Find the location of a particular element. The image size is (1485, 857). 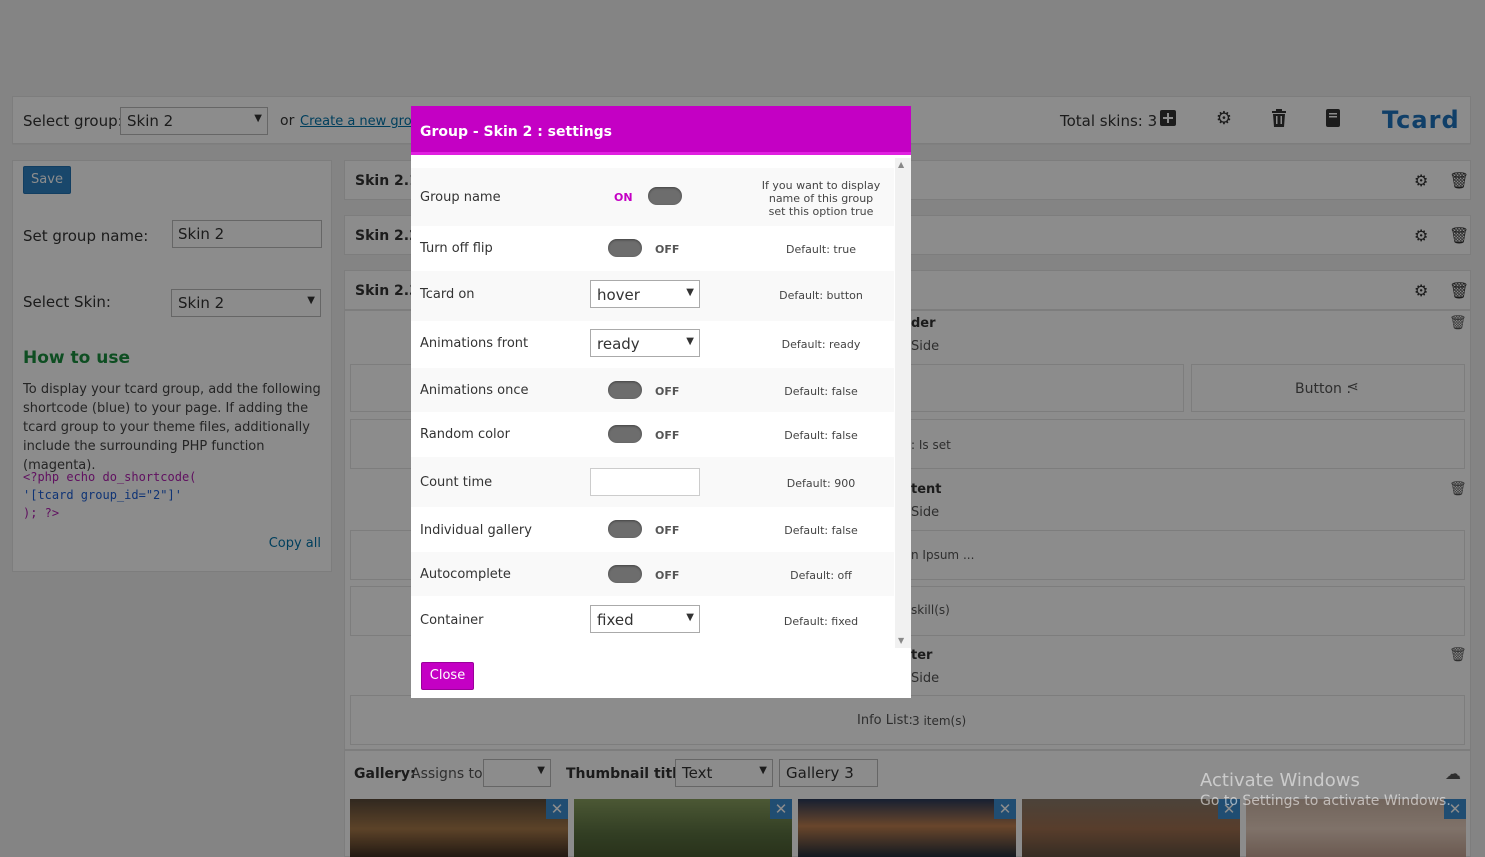

setting-default: Default: true is located at coordinates (821, 249).